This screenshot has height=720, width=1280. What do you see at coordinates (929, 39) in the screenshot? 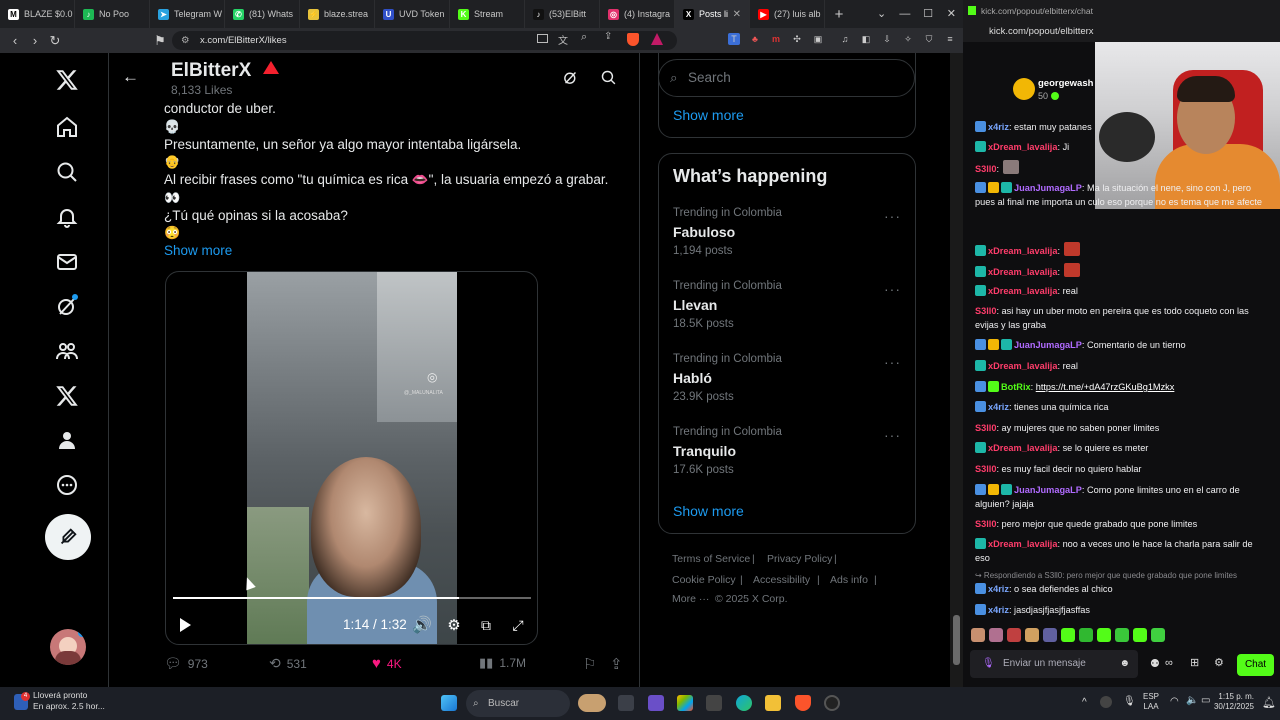
I see `vpn-icon: ⛉` at bounding box center [929, 39].